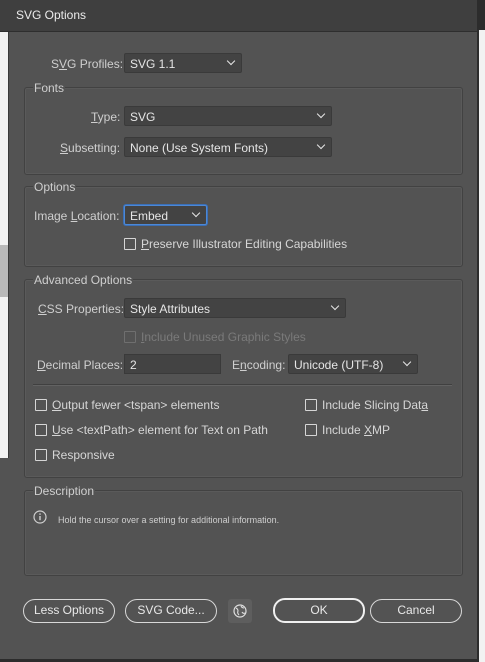  I want to click on encoding-label: Encoding:, so click(259, 365).